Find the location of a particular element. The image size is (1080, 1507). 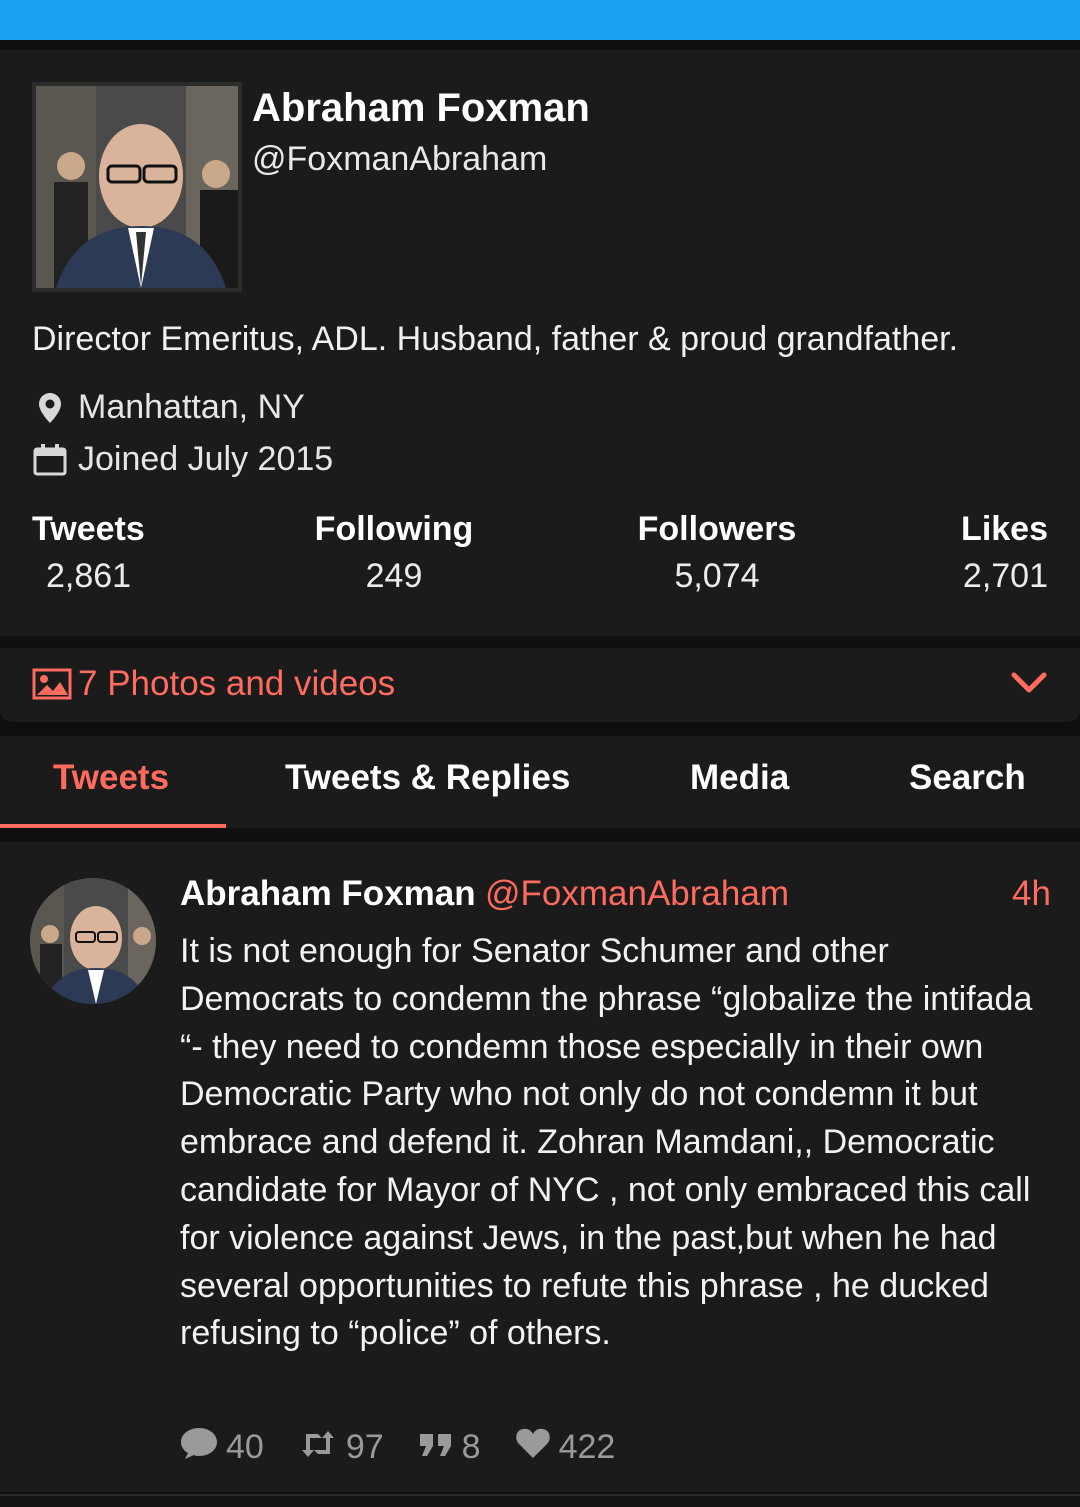

tab-media: Media is located at coordinates (739, 778).